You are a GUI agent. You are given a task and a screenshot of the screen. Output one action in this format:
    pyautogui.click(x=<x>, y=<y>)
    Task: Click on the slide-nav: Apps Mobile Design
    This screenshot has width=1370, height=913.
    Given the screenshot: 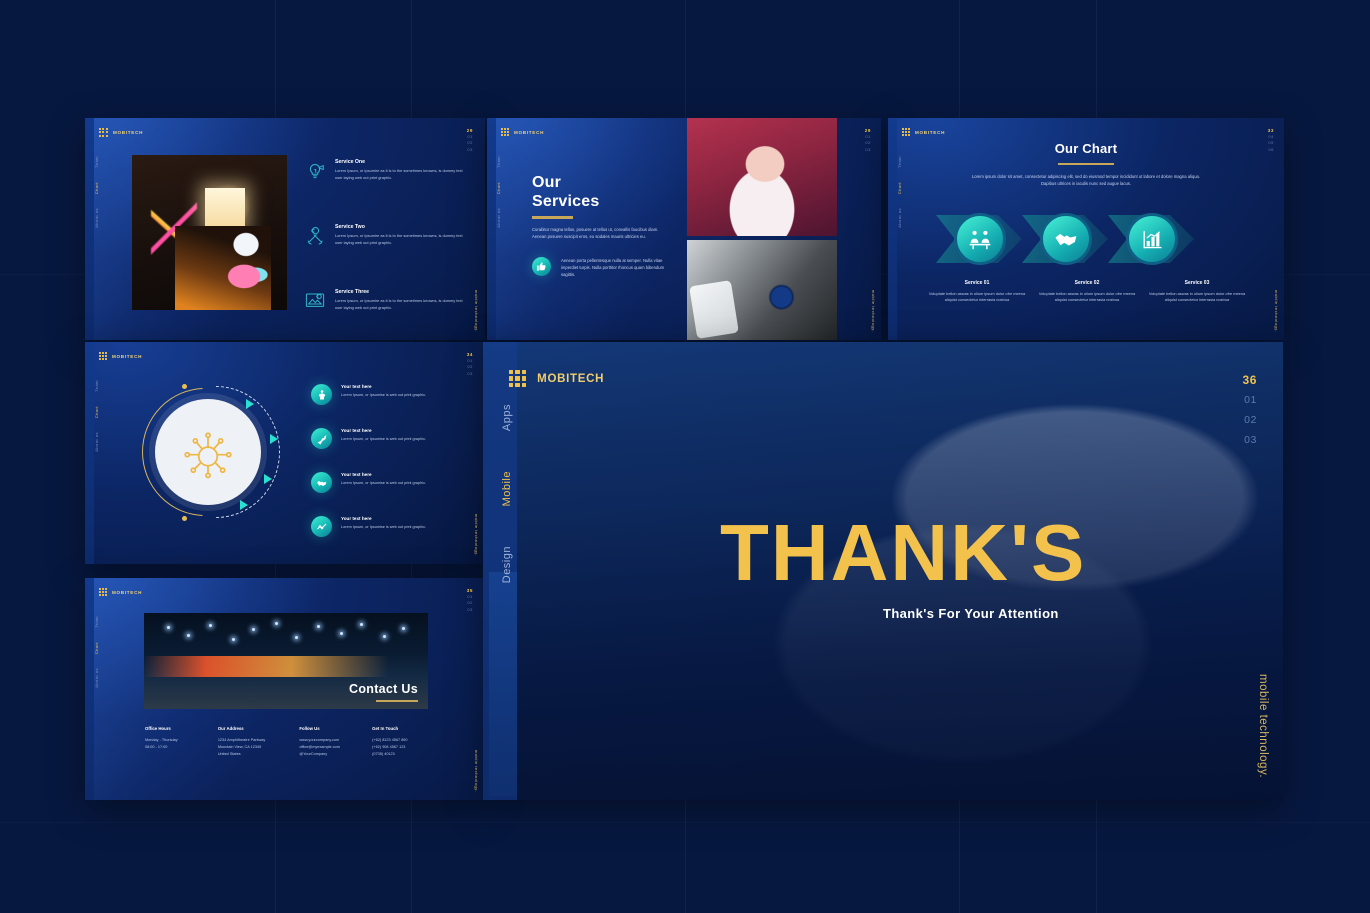 What is the action you would take?
    pyautogui.click(x=507, y=494)
    